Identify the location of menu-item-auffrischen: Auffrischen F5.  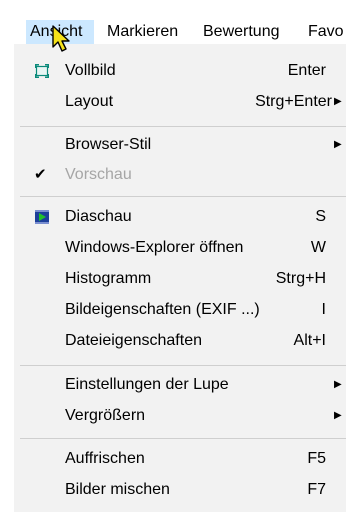
(180, 459).